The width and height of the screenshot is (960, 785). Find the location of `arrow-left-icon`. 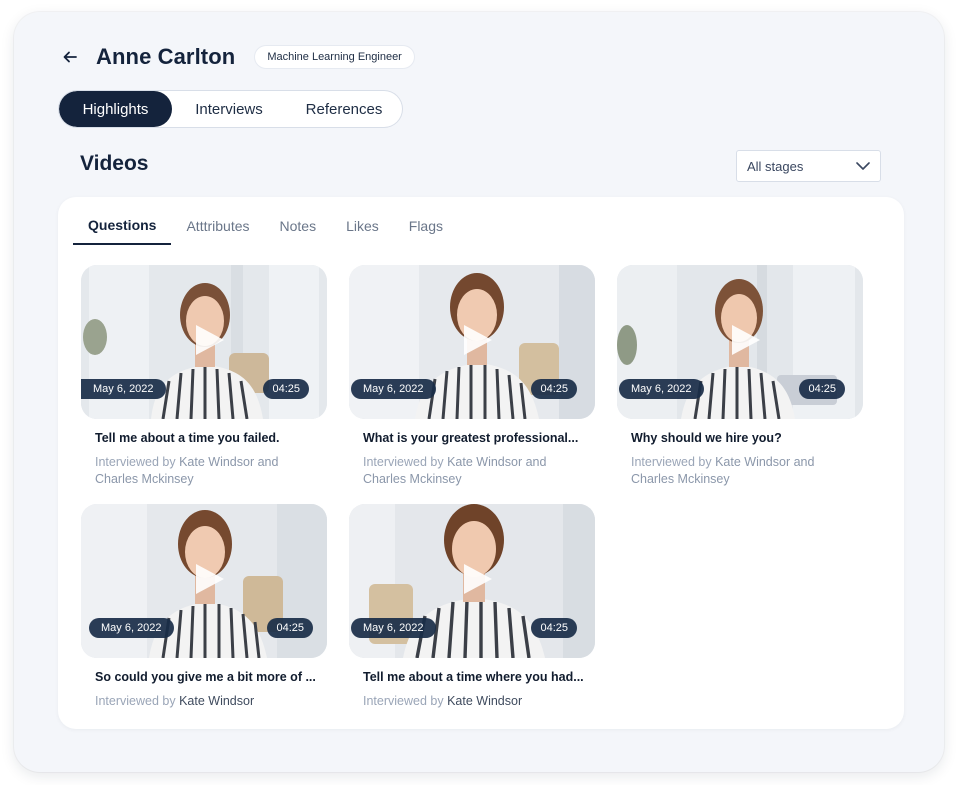

arrow-left-icon is located at coordinates (70, 57).